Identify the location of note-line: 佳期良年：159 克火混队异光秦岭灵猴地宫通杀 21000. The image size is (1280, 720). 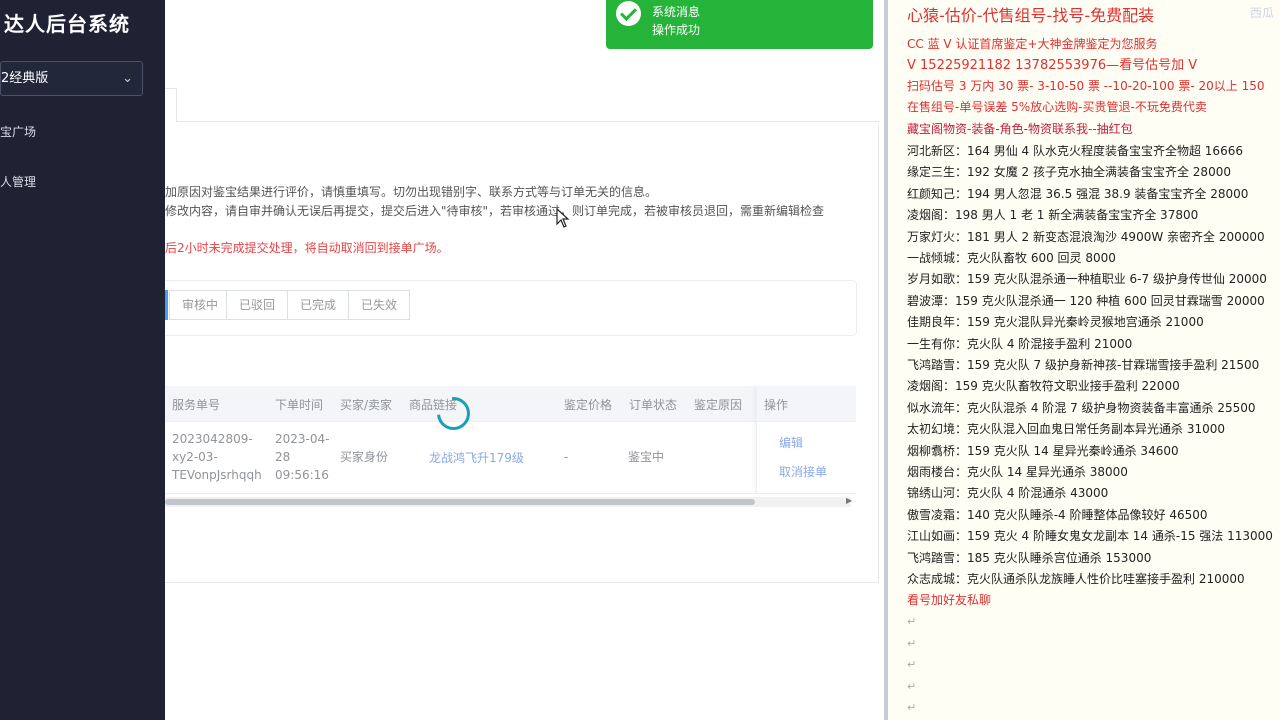
(1055, 322).